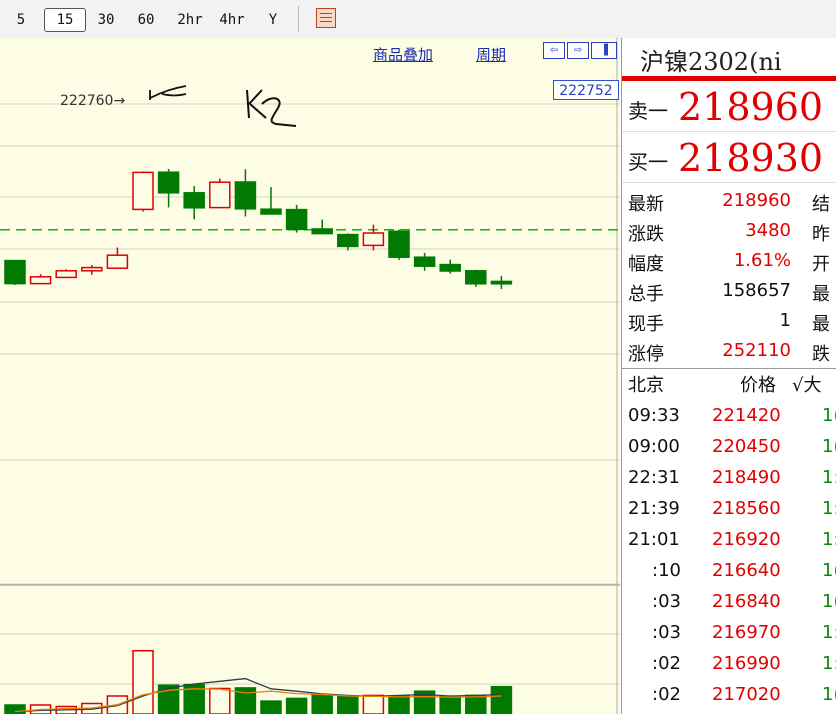  What do you see at coordinates (604, 50) in the screenshot?
I see `panel-toggle-icon: ▐` at bounding box center [604, 50].